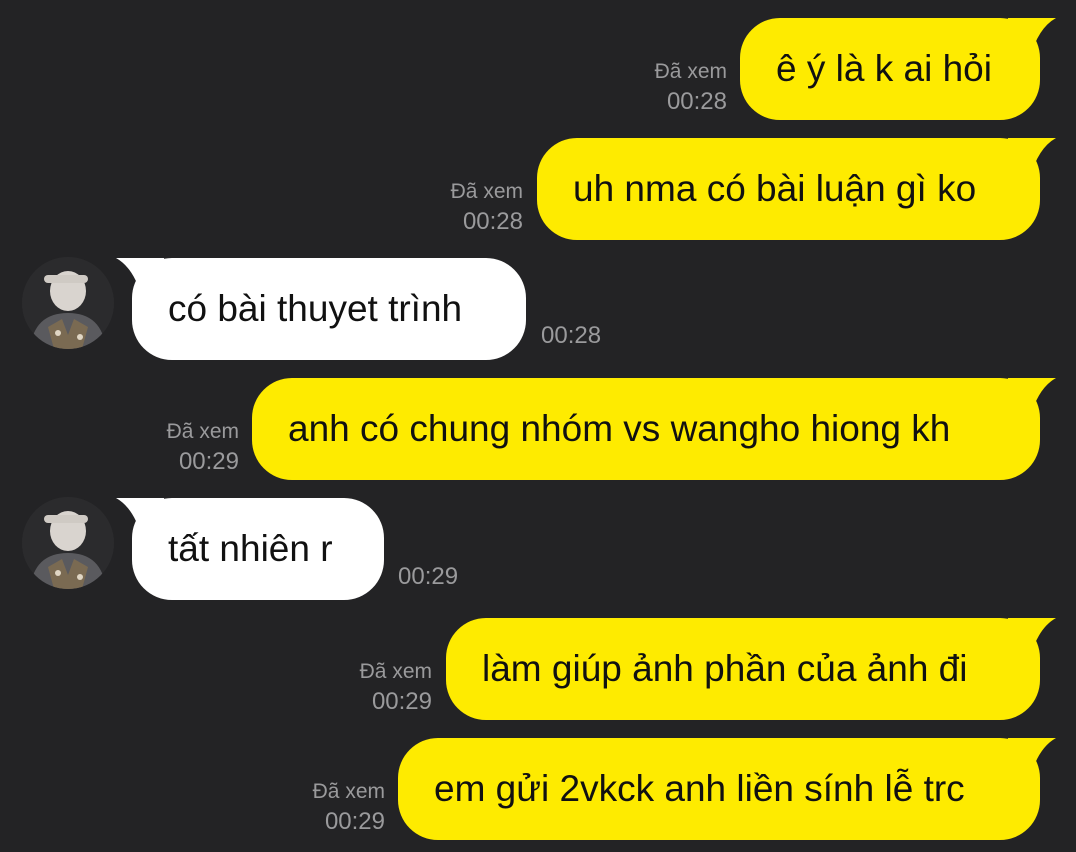  I want to click on message-text: em gửi 2vkck anh liền sính lễ trc, so click(699, 788).